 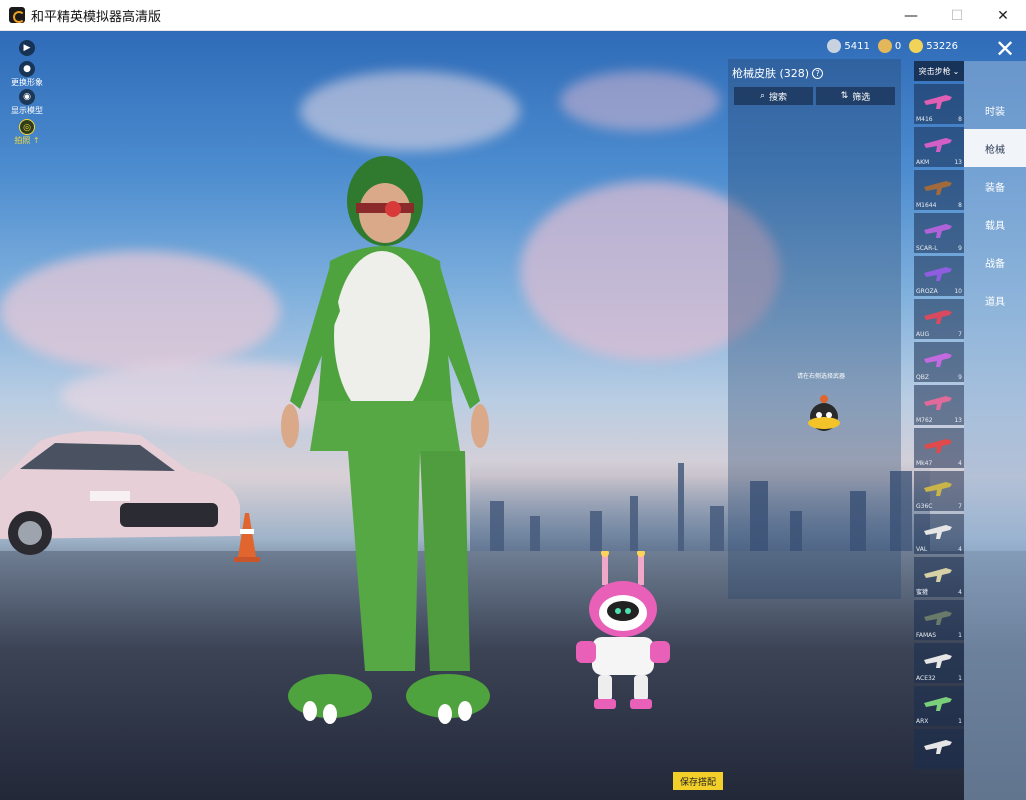 I want to click on mascot-icon, so click(x=824, y=413).